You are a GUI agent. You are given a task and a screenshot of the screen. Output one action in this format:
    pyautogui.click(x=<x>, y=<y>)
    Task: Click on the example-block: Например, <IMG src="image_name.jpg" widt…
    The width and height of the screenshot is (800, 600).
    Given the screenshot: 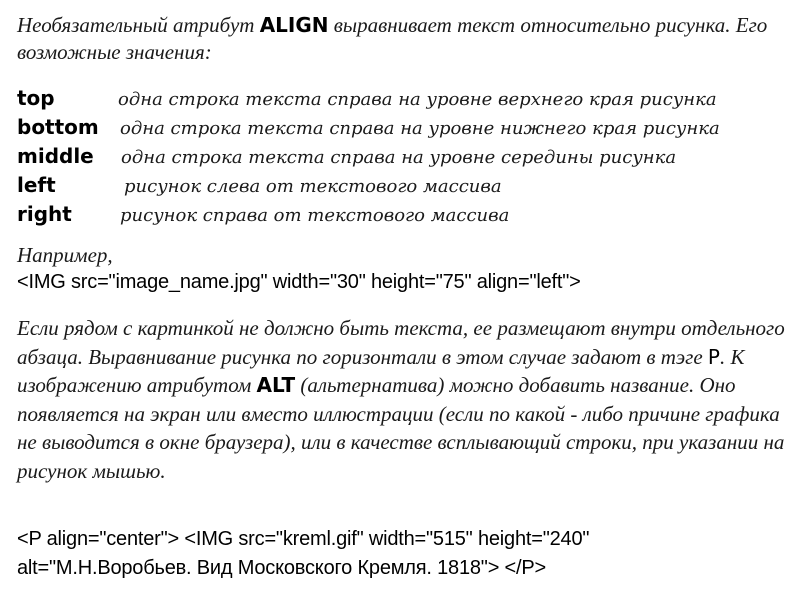 What is the action you would take?
    pyautogui.click(x=299, y=269)
    